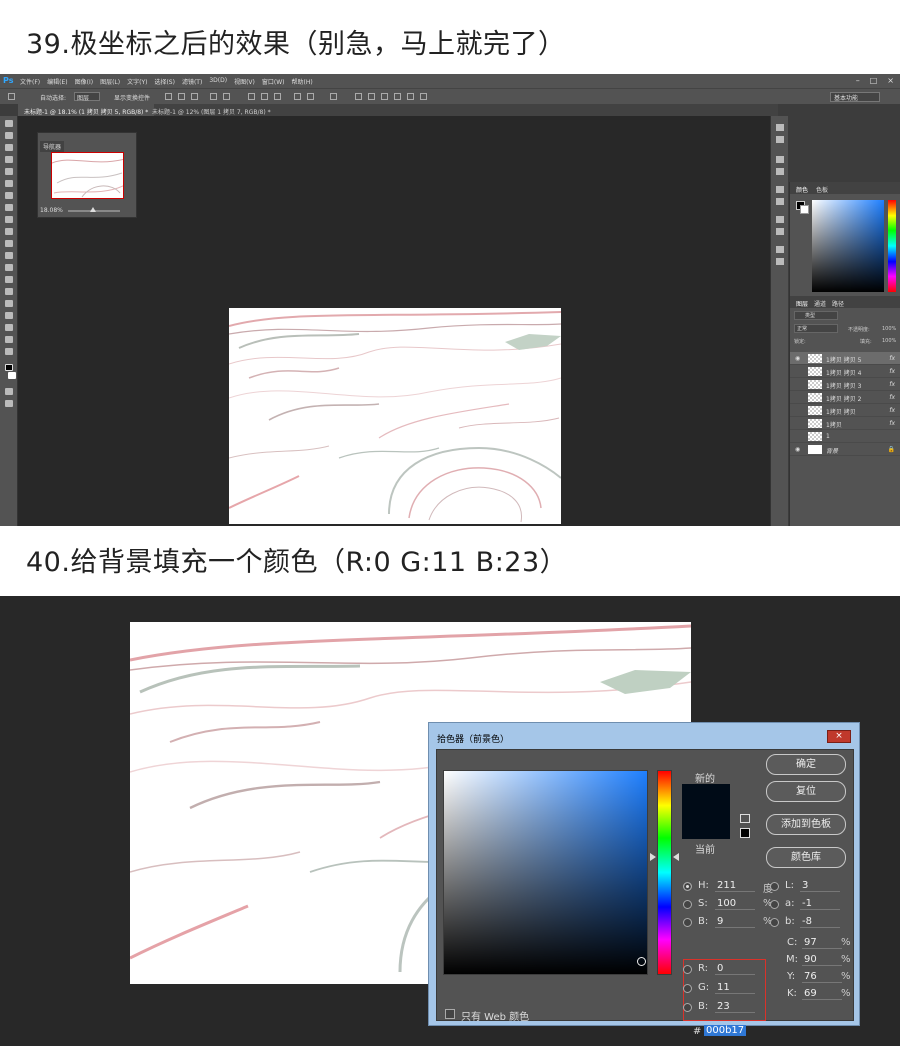 Image resolution: width=900 pixels, height=1046 pixels. Describe the element at coordinates (251, 96) in the screenshot. I see `distribute-top-icon` at that location.